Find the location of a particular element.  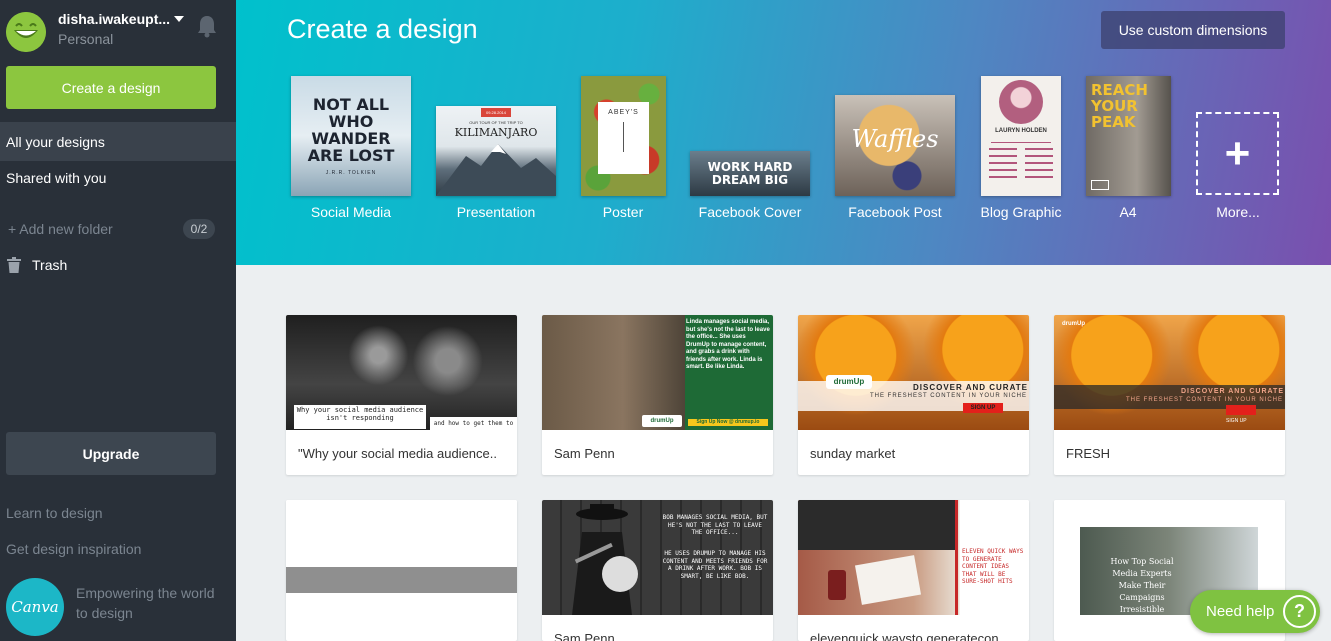

need-help-button: Need help ? is located at coordinates (1255, 611).